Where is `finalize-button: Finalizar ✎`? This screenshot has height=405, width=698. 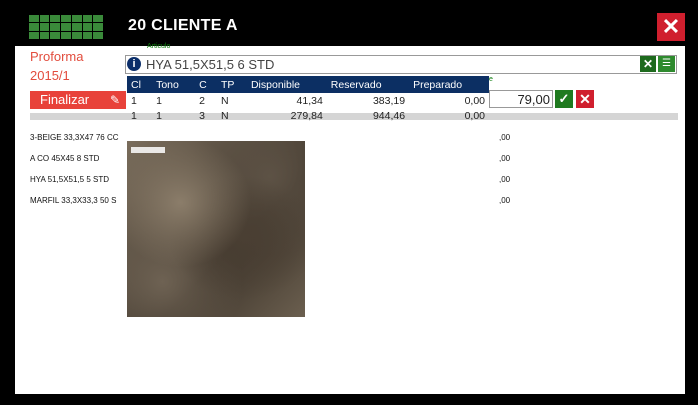
finalize-button: Finalizar ✎ is located at coordinates (78, 100).